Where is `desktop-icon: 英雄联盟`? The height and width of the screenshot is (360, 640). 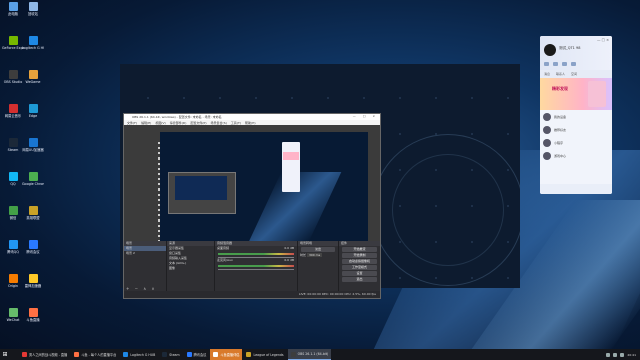 desktop-icon: 英雄联盟 is located at coordinates (33, 213).